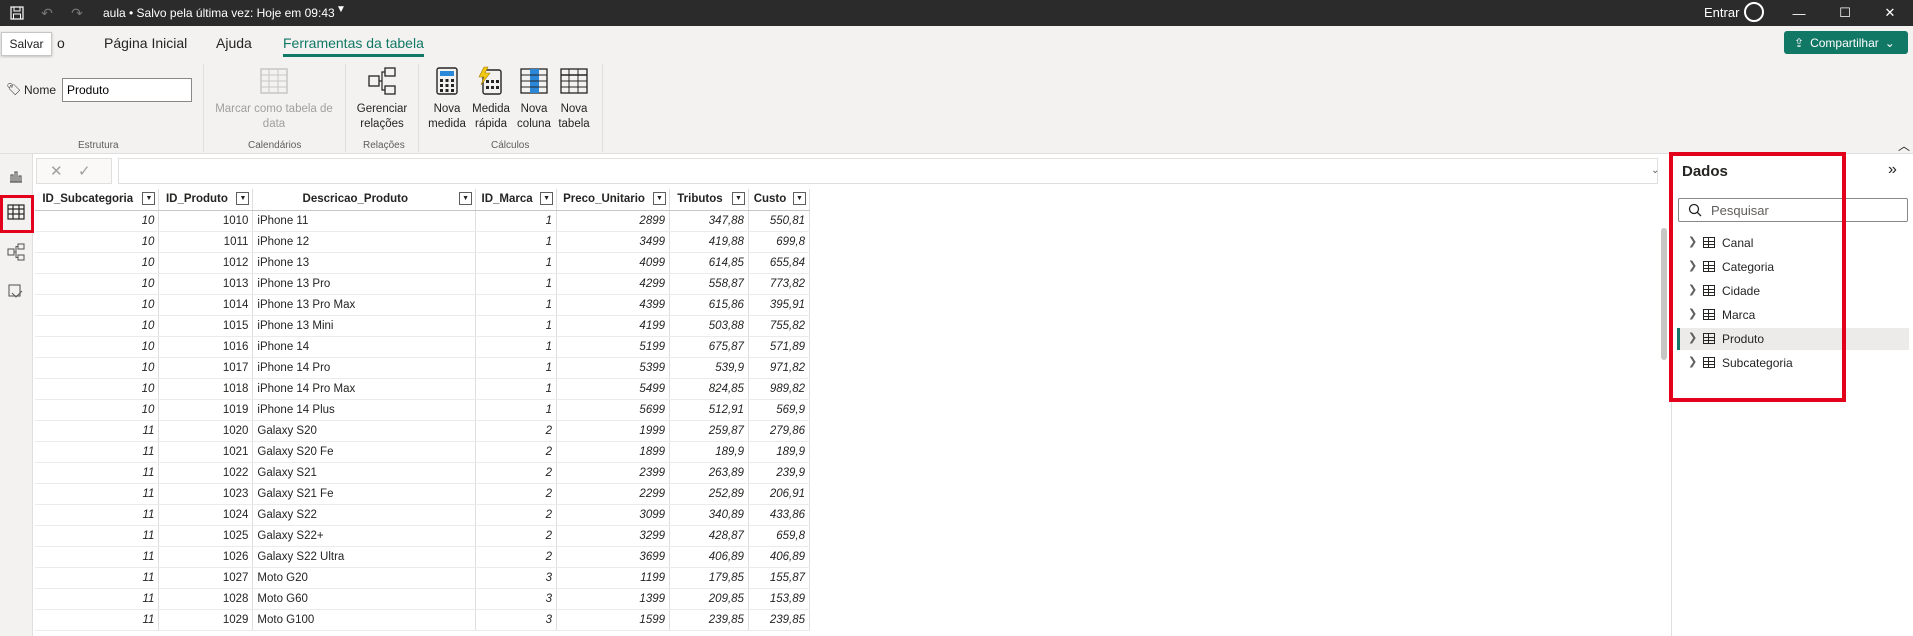 The image size is (1913, 636). Describe the element at coordinates (709, 515) in the screenshot. I see `table-cell: 340,89` at that location.